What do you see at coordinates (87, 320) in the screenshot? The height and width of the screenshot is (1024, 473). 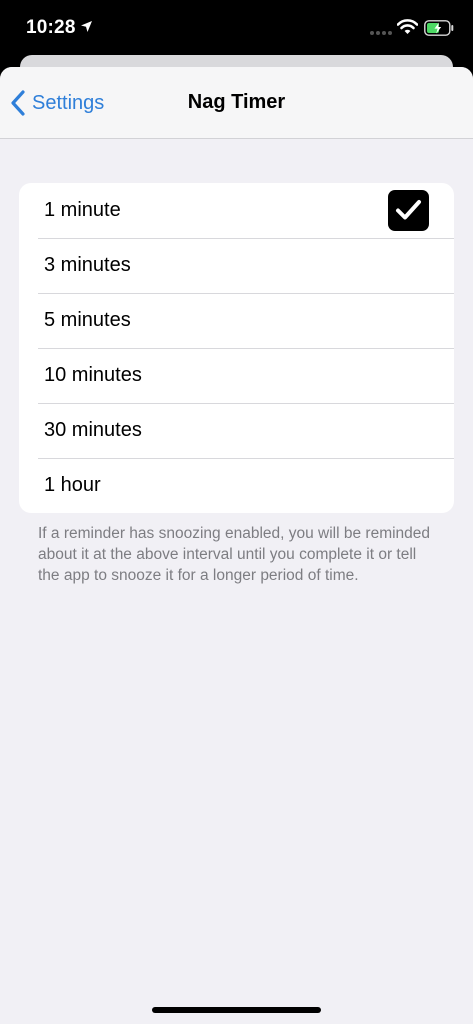 I see `option-label: 5 minutes` at bounding box center [87, 320].